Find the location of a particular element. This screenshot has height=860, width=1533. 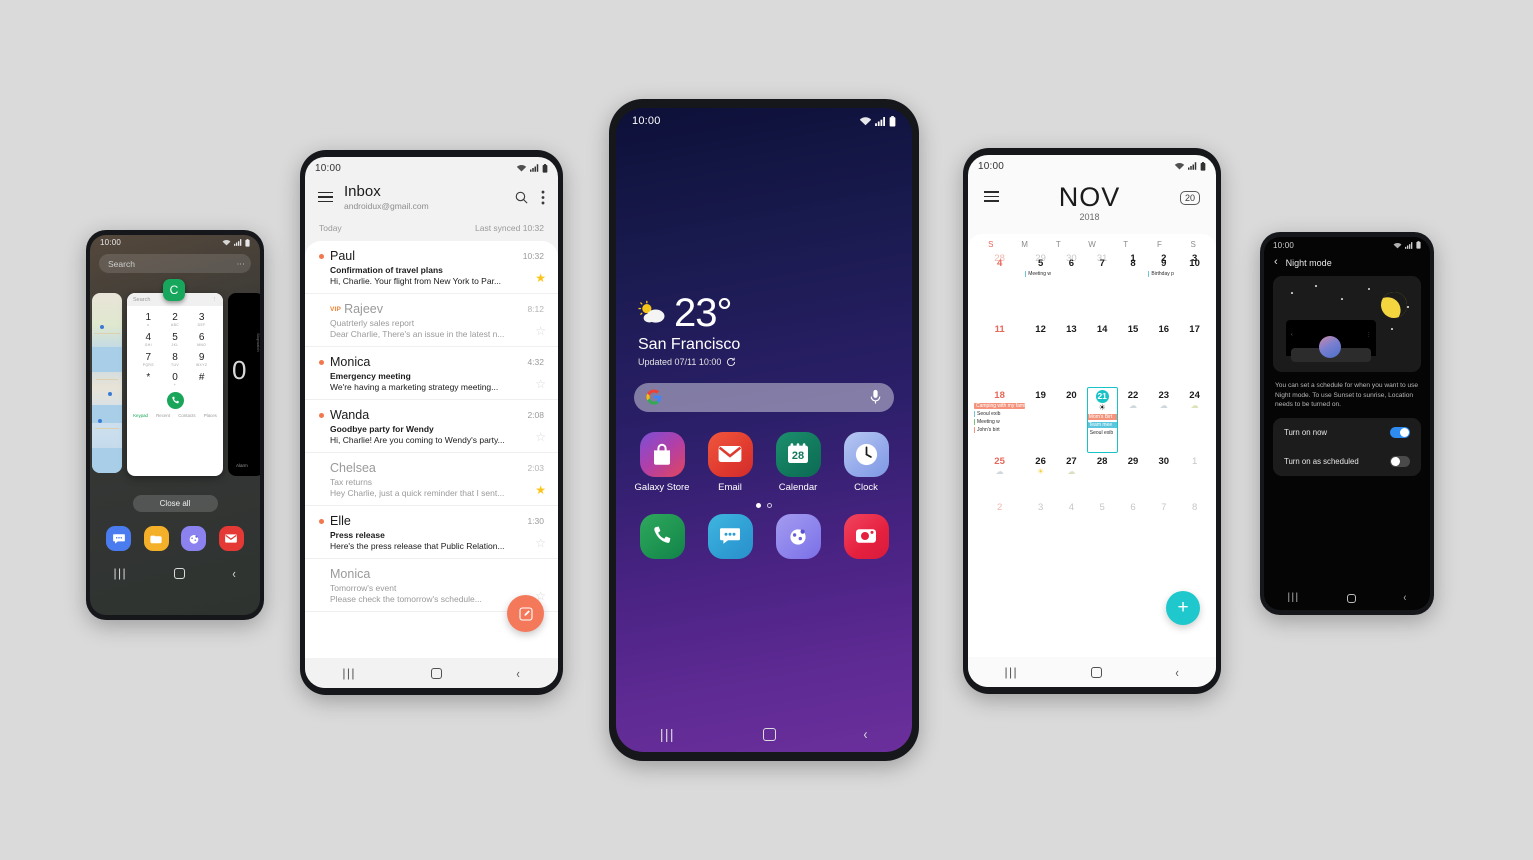

dial-key: * is located at coordinates (148, 379).